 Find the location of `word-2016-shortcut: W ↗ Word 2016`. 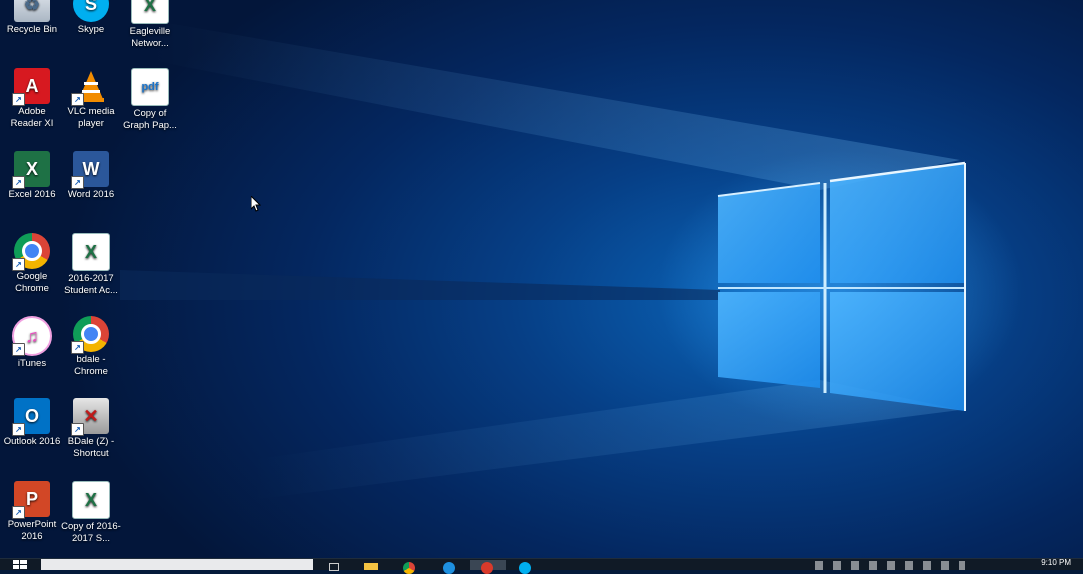

word-2016-shortcut: W ↗ Word 2016 is located at coordinates (91, 176).